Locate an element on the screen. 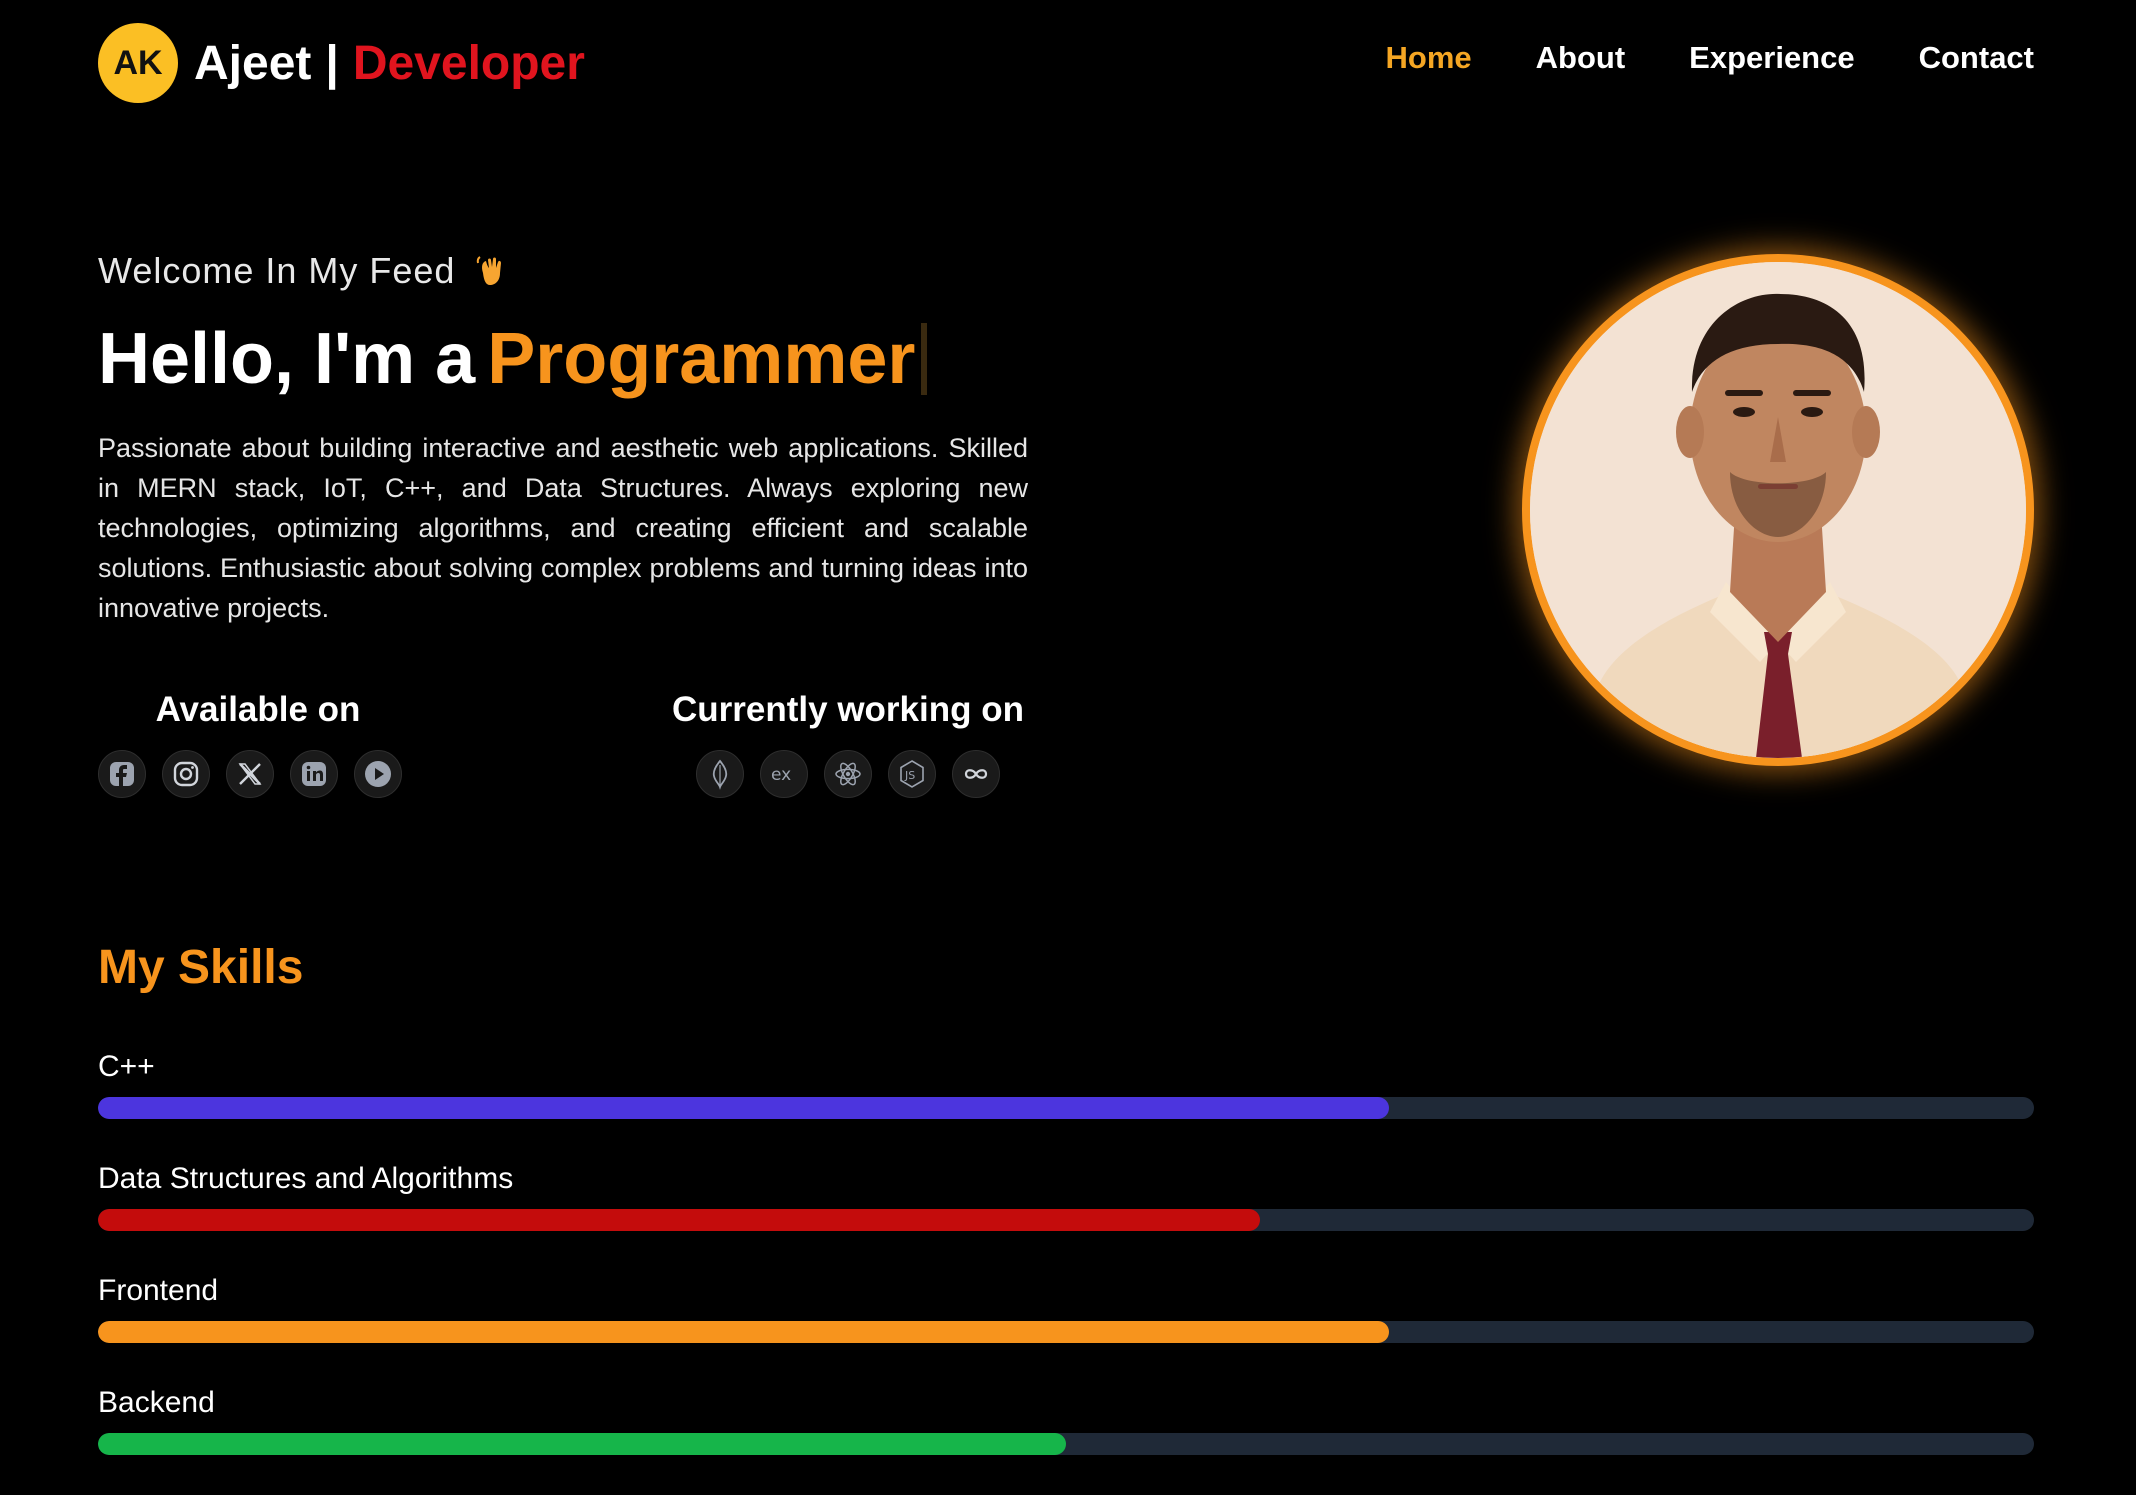  nodejs-icon: JS is located at coordinates (912, 774).